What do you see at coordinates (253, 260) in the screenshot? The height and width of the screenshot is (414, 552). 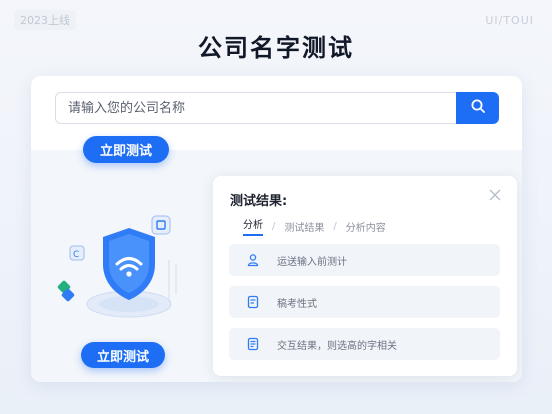 I see `user-icon` at bounding box center [253, 260].